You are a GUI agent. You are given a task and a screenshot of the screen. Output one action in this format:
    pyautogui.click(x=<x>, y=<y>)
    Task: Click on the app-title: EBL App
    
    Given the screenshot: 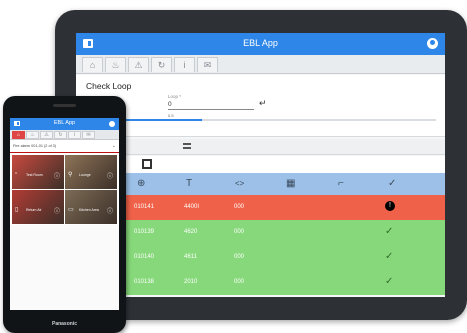 What is the action you would take?
    pyautogui.click(x=260, y=43)
    